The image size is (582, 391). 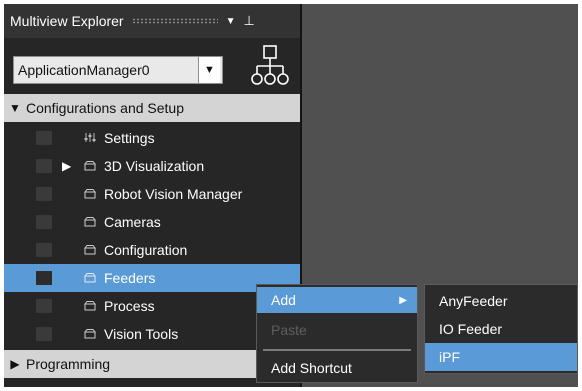 I want to click on group-label: Configurations and Setup, so click(x=105, y=108).